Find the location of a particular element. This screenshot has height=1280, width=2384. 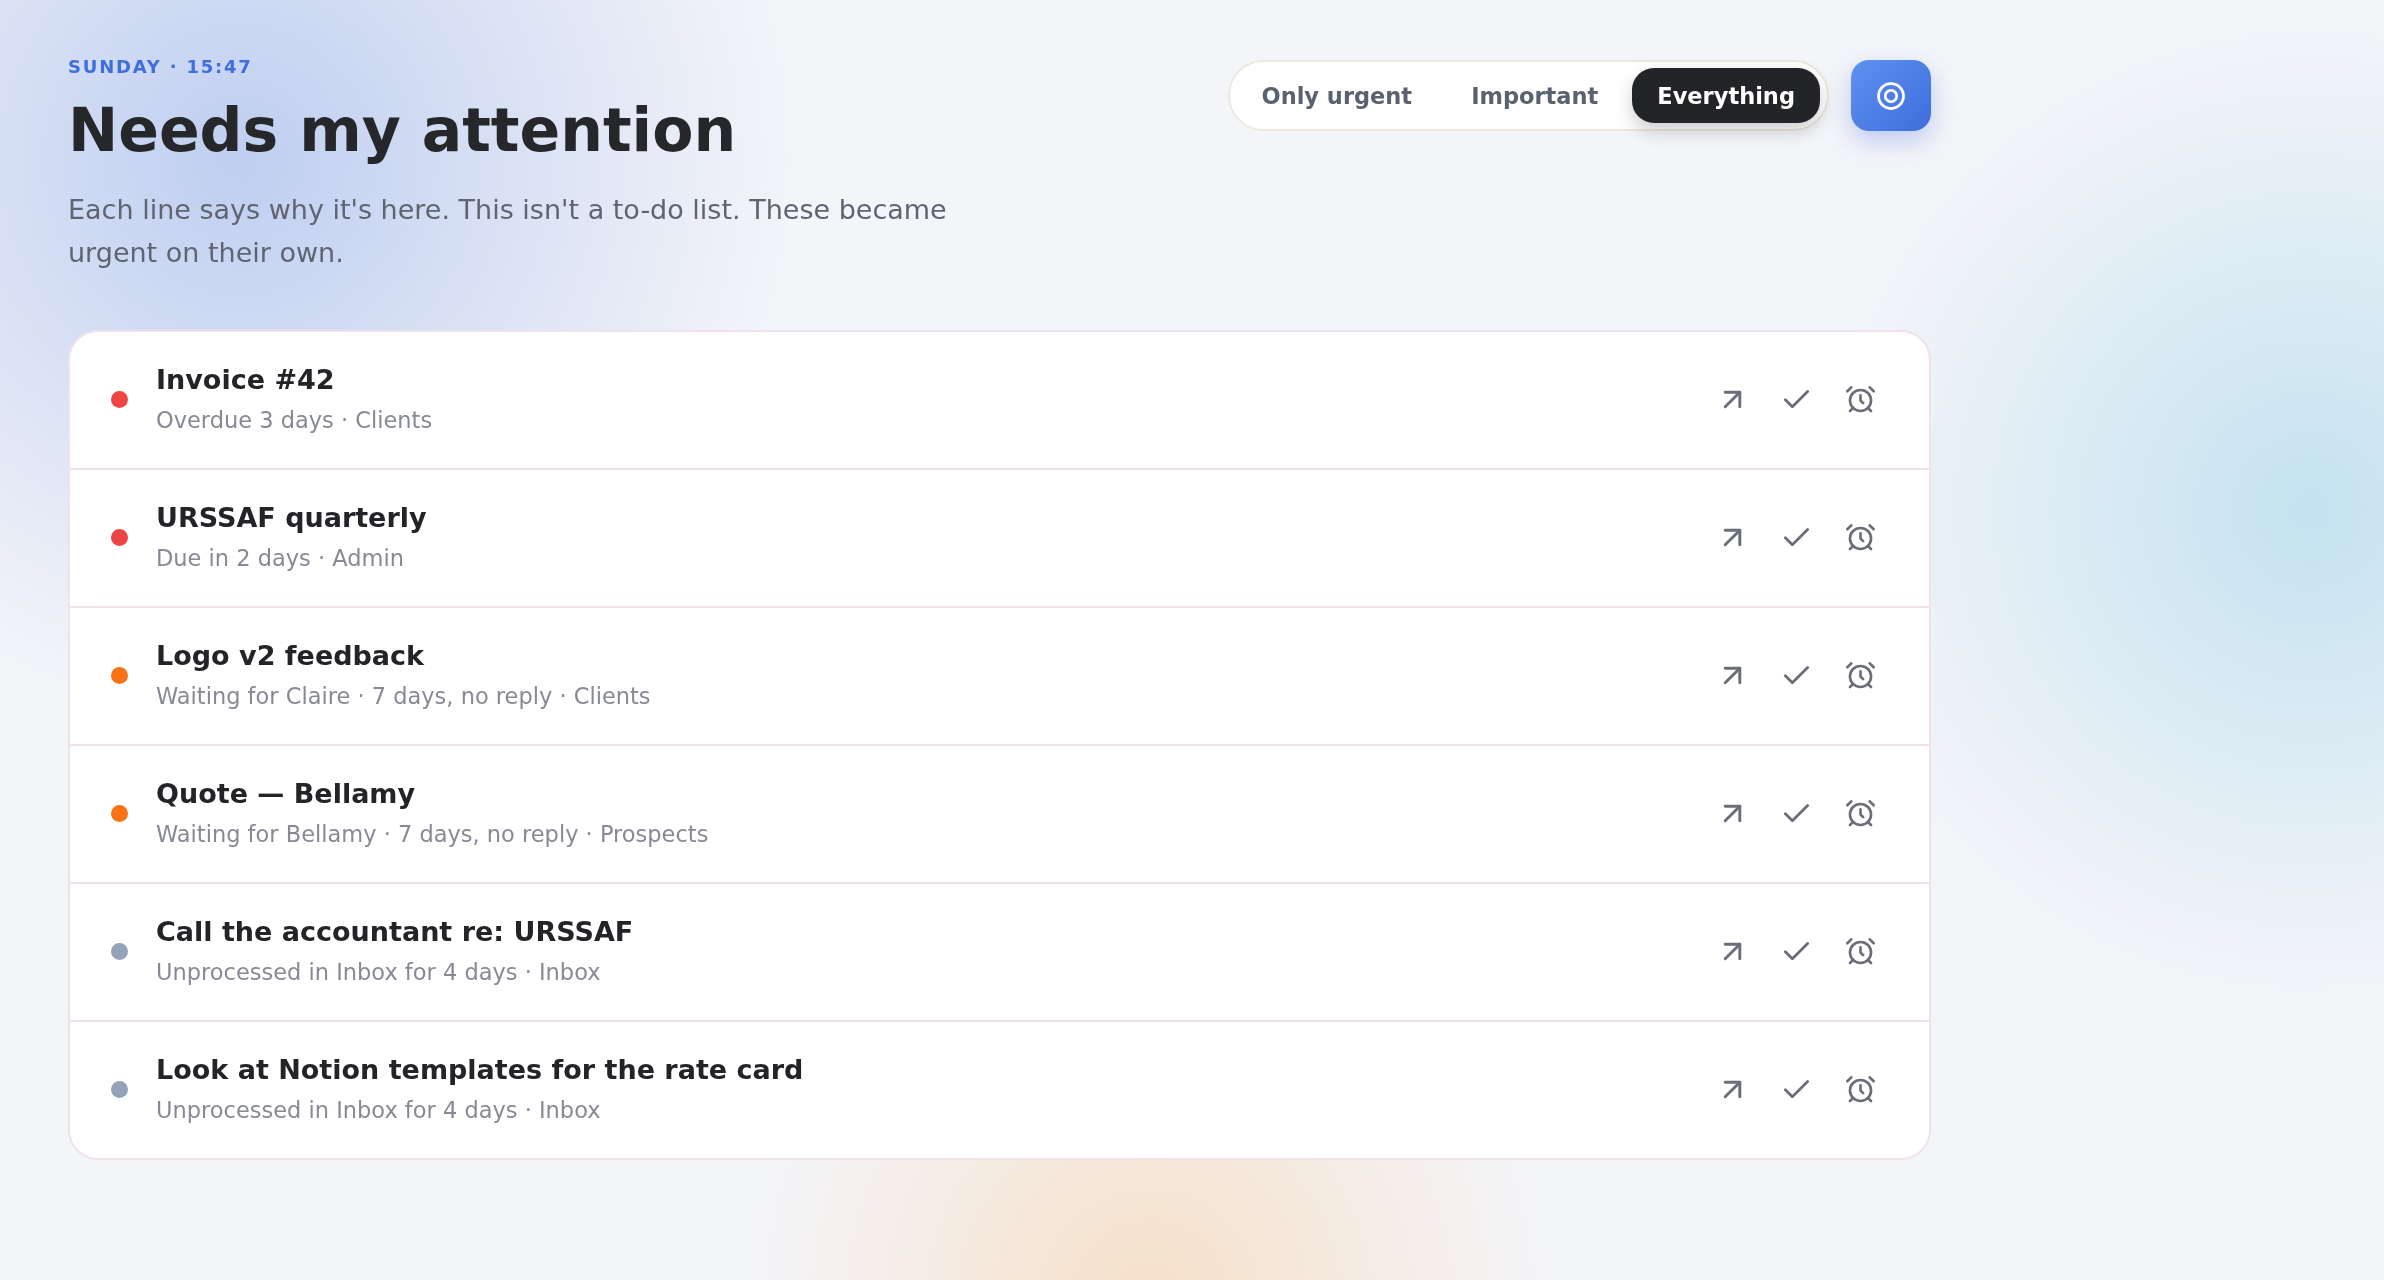

filter-tab: Important is located at coordinates (1535, 95).